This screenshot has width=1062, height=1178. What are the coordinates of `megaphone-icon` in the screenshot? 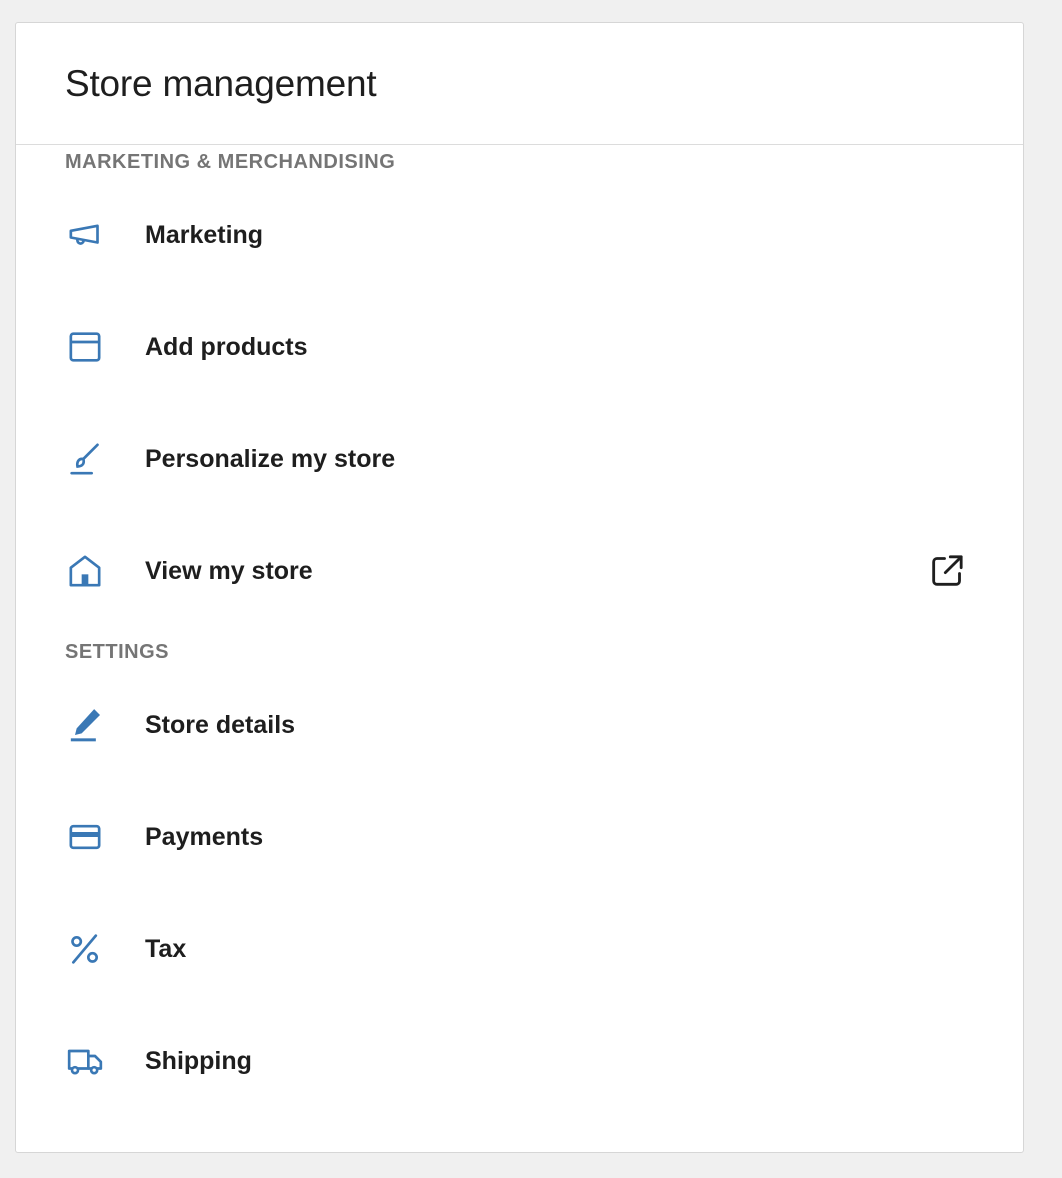 It's located at (88, 235).